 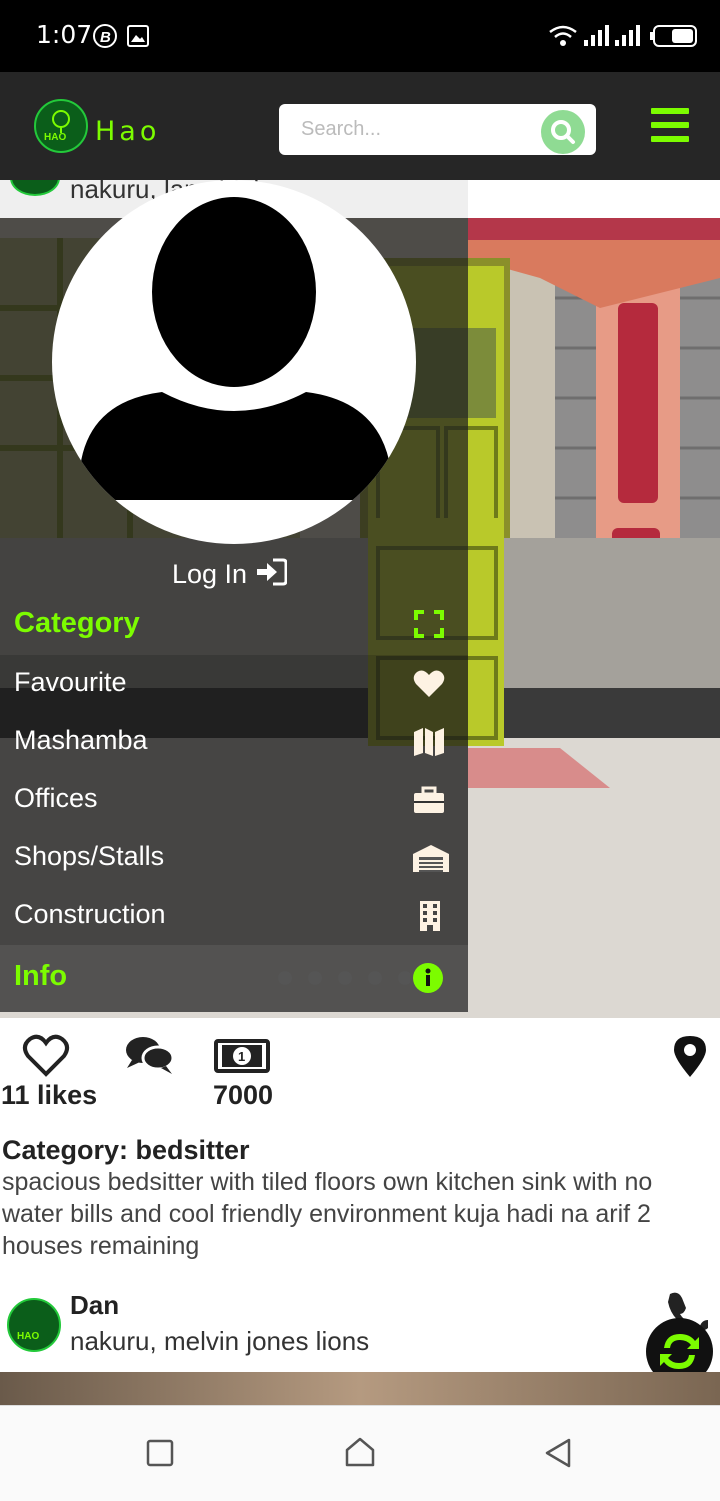 What do you see at coordinates (41, 976) in the screenshot?
I see `menu-info-label: Info` at bounding box center [41, 976].